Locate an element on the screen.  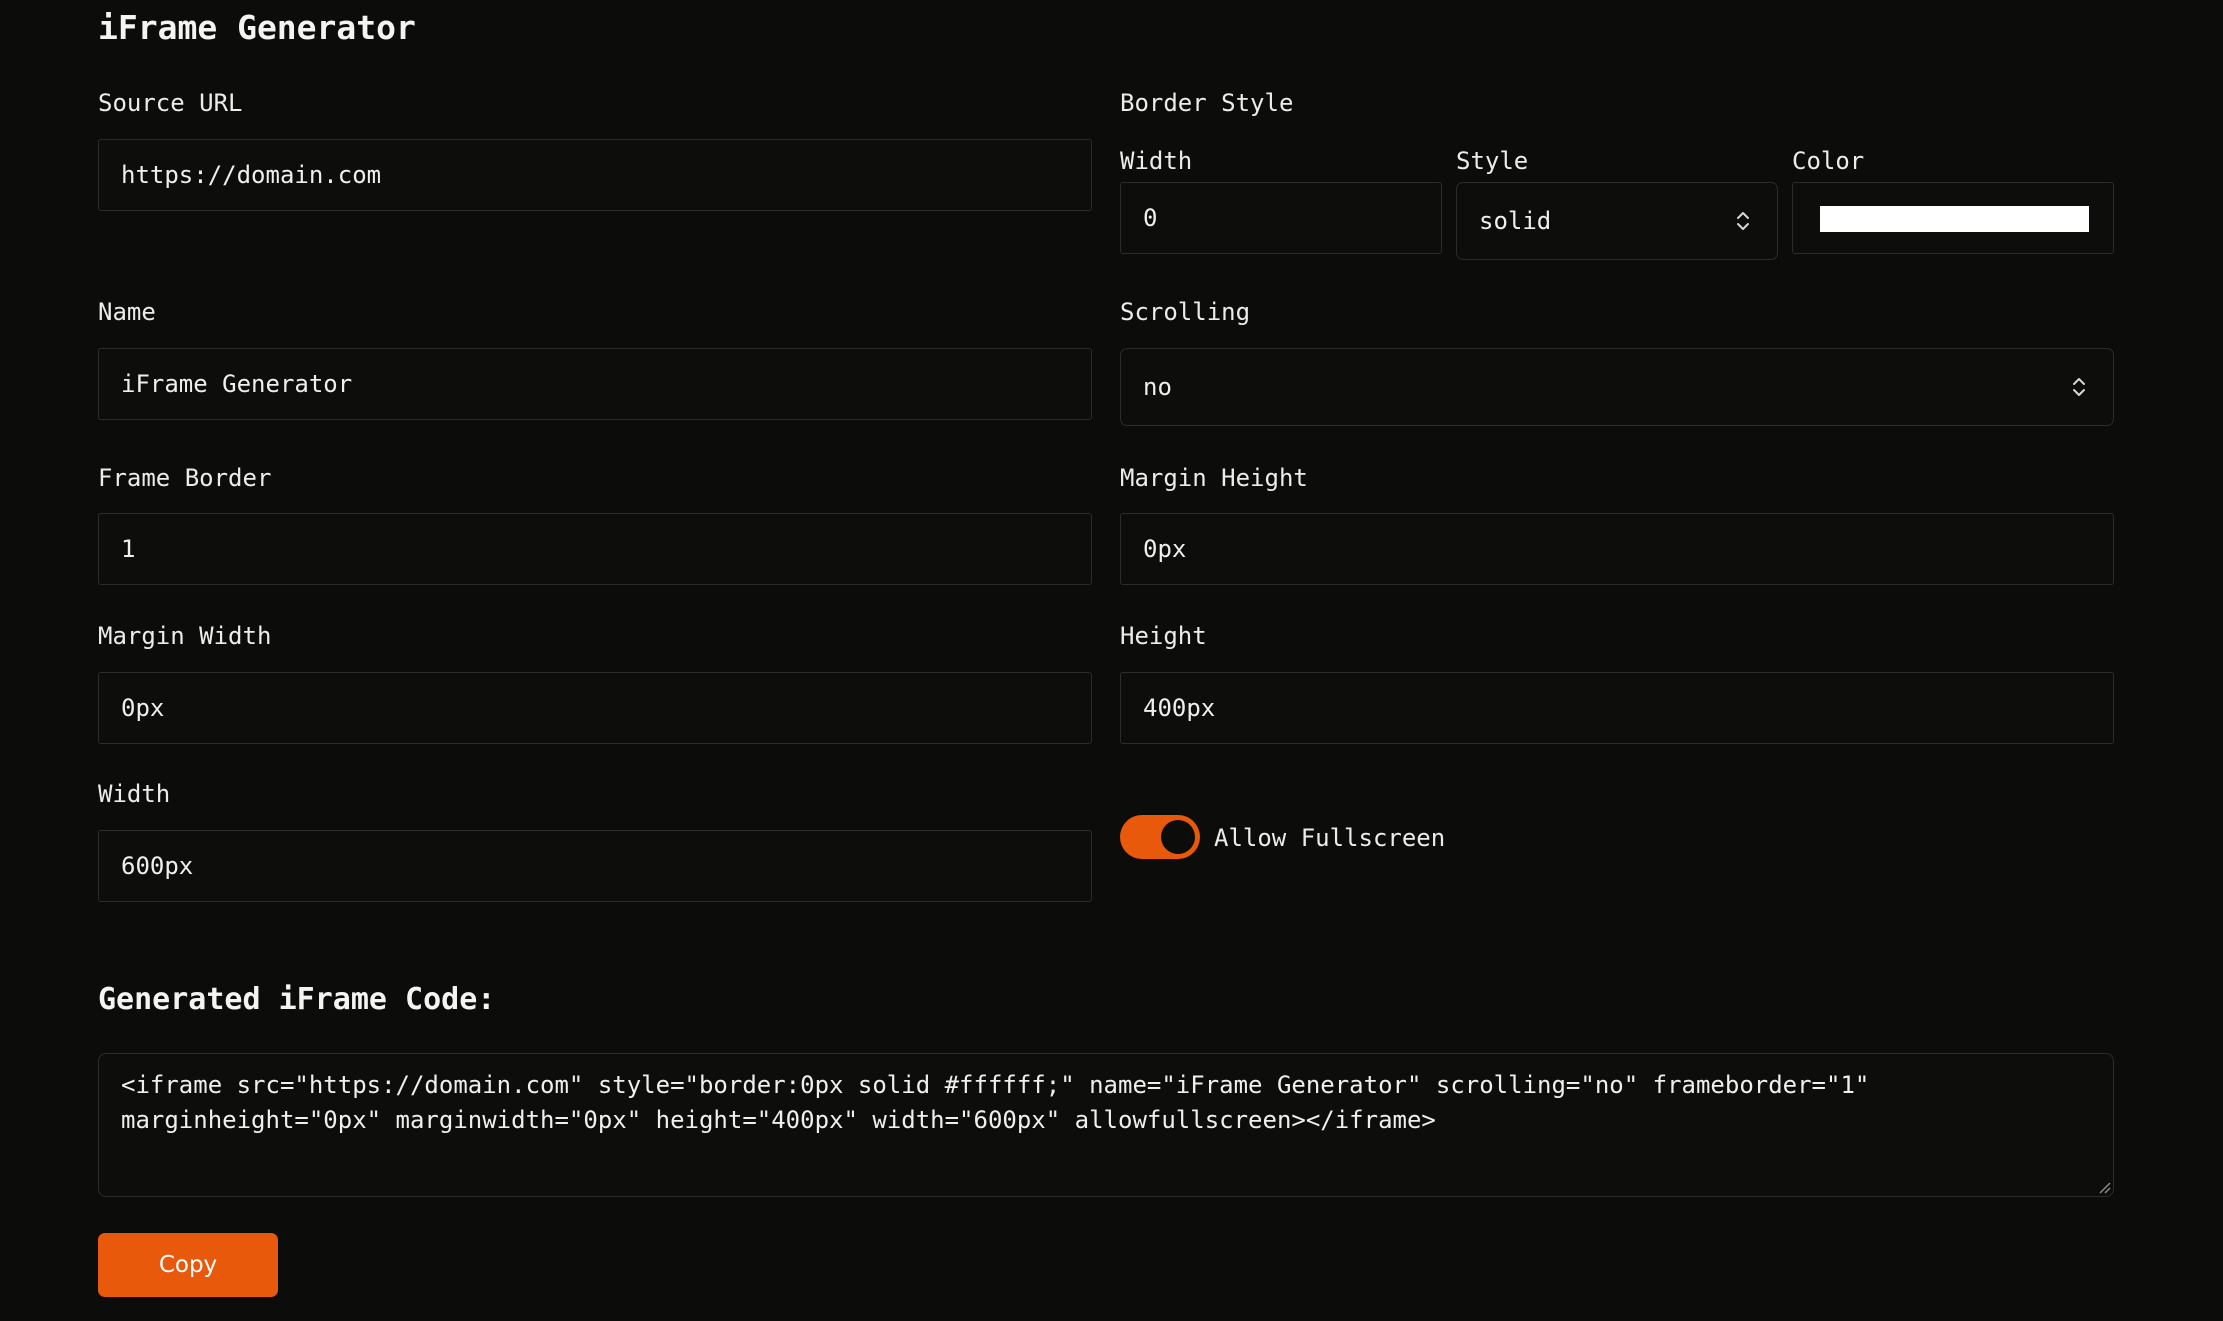
margin-width-input is located at coordinates (595, 708).